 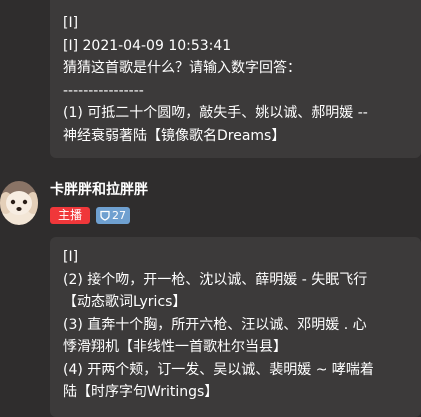 I want to click on message-line: 悸滑翔机【非线性一首歌杜尔当县】, so click(x=175, y=347).